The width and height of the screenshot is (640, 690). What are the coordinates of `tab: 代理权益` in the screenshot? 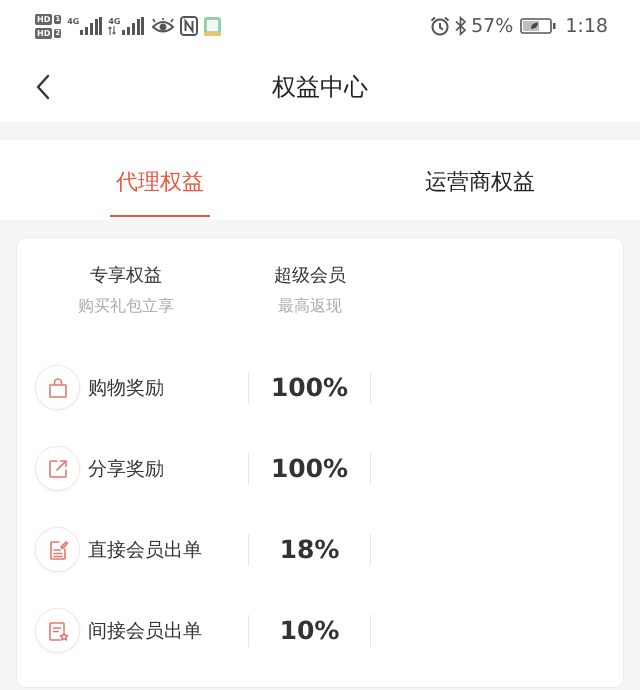 It's located at (160, 178).